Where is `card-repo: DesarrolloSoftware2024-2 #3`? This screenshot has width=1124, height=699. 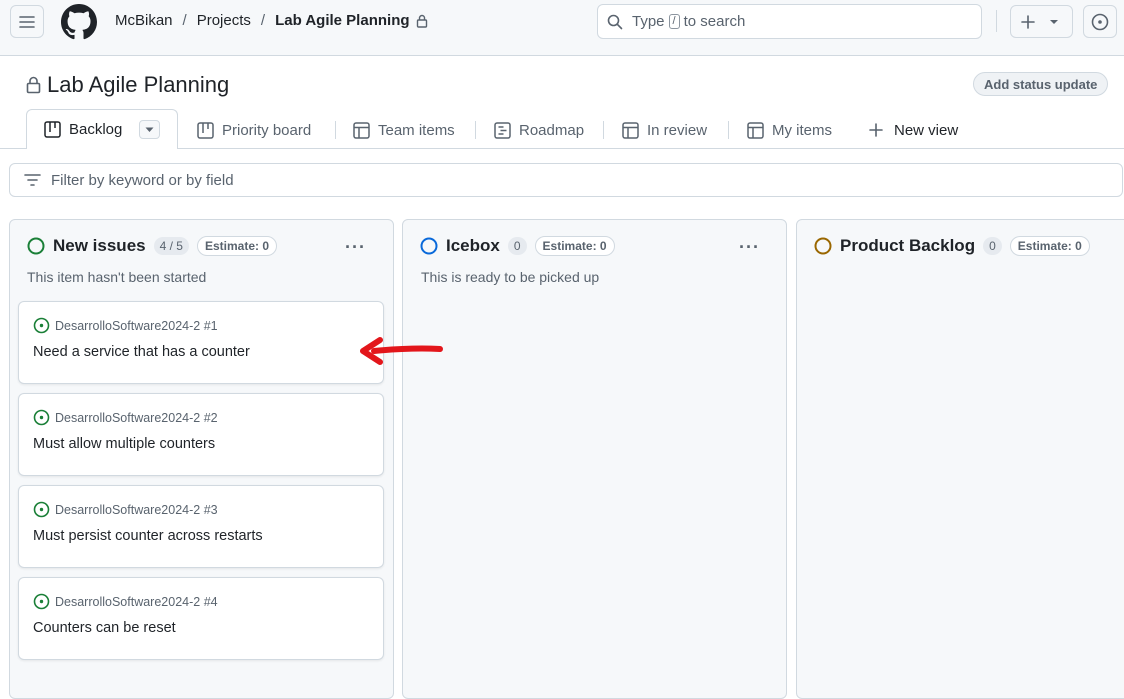 card-repo: DesarrolloSoftware2024-2 #3 is located at coordinates (136, 510).